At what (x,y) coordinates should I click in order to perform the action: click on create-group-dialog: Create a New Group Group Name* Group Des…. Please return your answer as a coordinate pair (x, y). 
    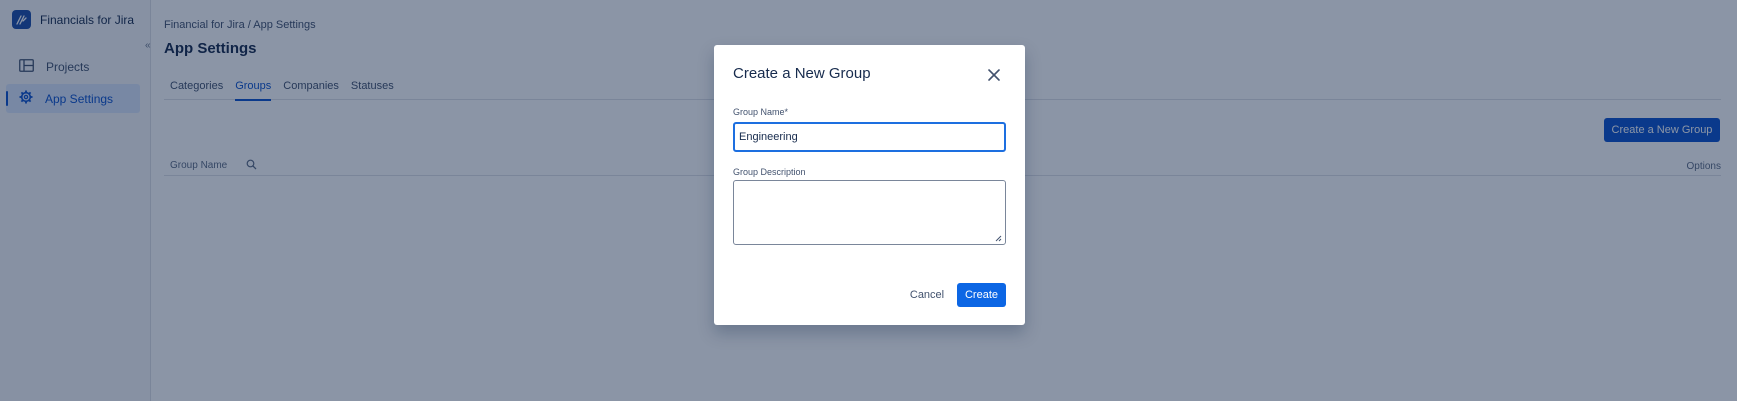
    Looking at the image, I should click on (869, 185).